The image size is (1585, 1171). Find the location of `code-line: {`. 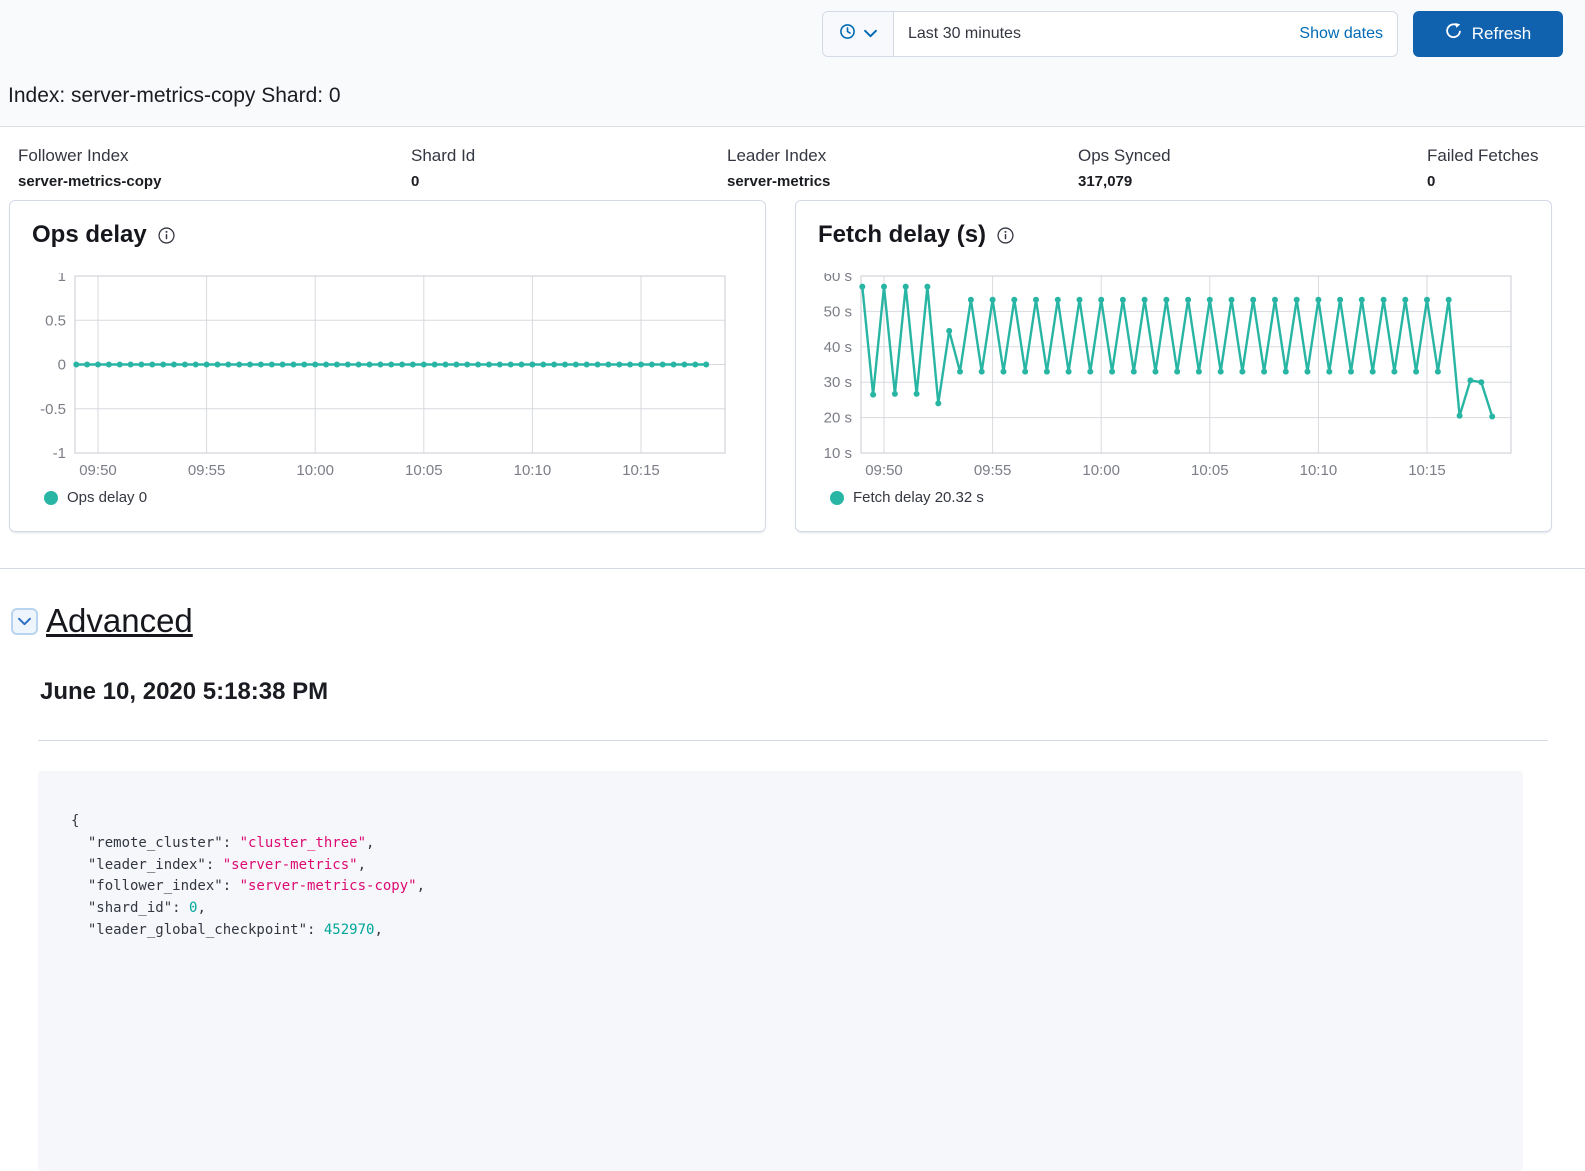

code-line: { is located at coordinates (75, 821).